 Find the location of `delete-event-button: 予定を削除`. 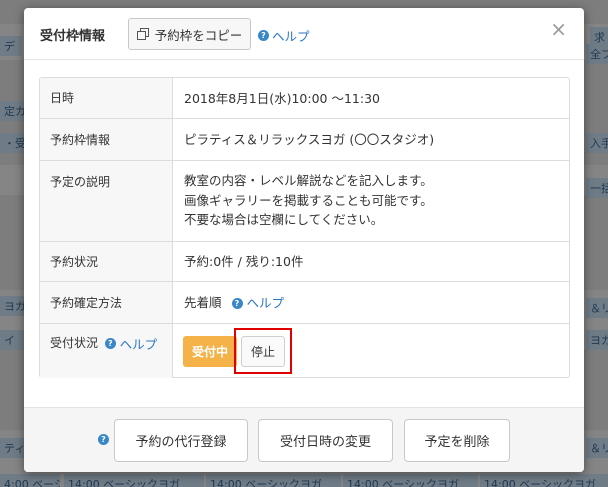

delete-event-button: 予定を削除 is located at coordinates (457, 440).